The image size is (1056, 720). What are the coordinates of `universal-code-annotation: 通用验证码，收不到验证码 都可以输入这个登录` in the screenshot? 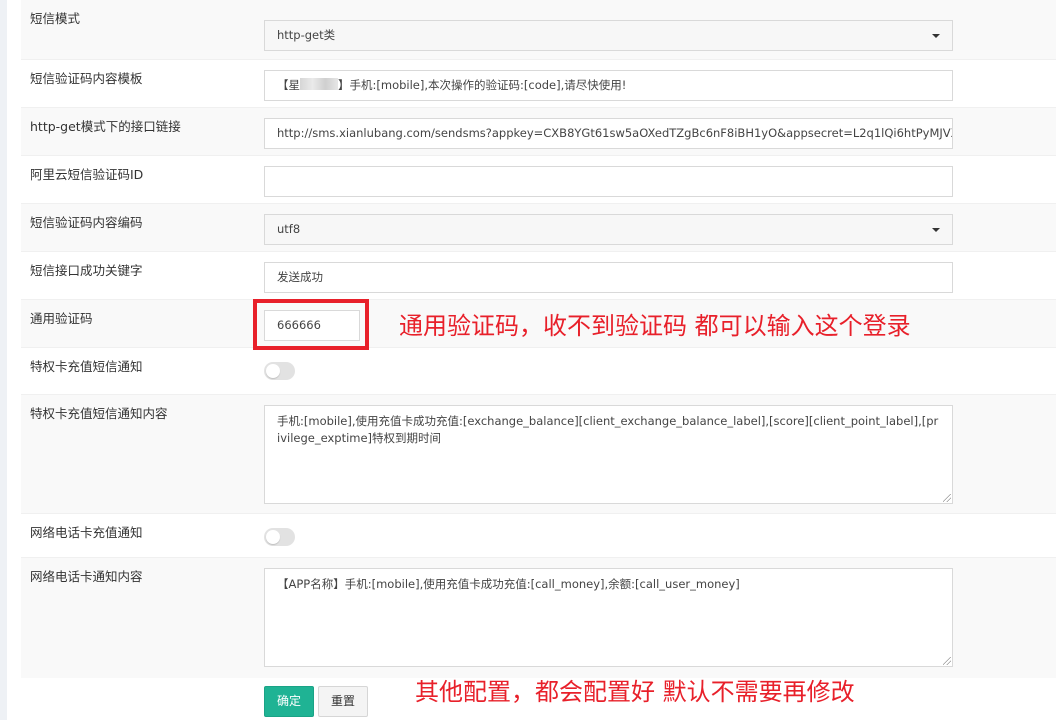 It's located at (655, 326).